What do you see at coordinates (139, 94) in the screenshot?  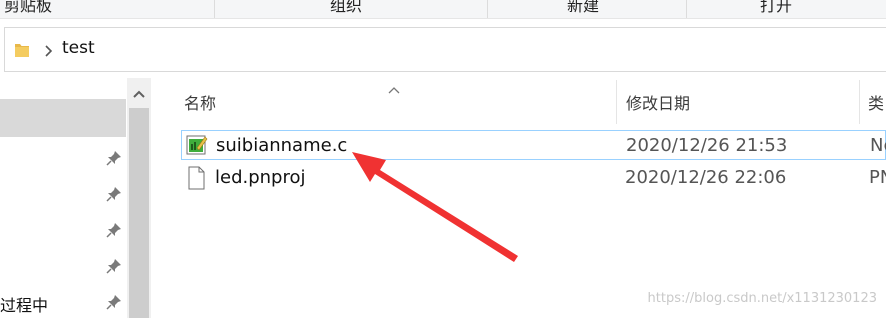 I see `scroll-up-arrow-icon` at bounding box center [139, 94].